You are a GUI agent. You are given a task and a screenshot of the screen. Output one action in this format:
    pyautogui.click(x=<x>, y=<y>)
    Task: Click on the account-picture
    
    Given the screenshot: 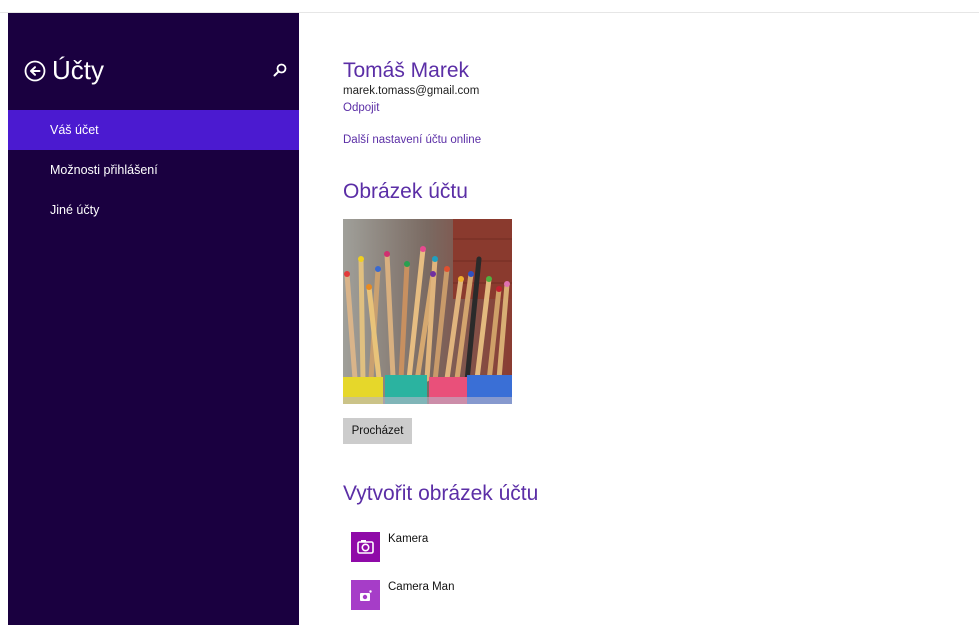 What is the action you would take?
    pyautogui.click(x=427, y=311)
    